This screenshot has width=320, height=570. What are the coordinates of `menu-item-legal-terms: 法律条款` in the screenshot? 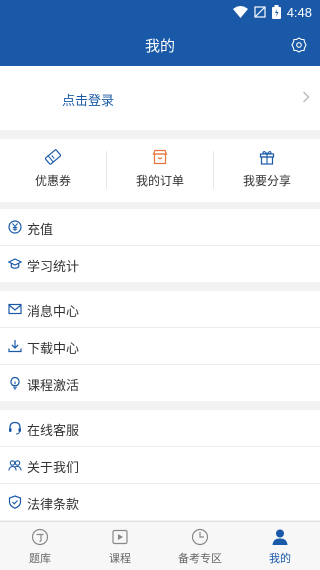 It's located at (160, 502).